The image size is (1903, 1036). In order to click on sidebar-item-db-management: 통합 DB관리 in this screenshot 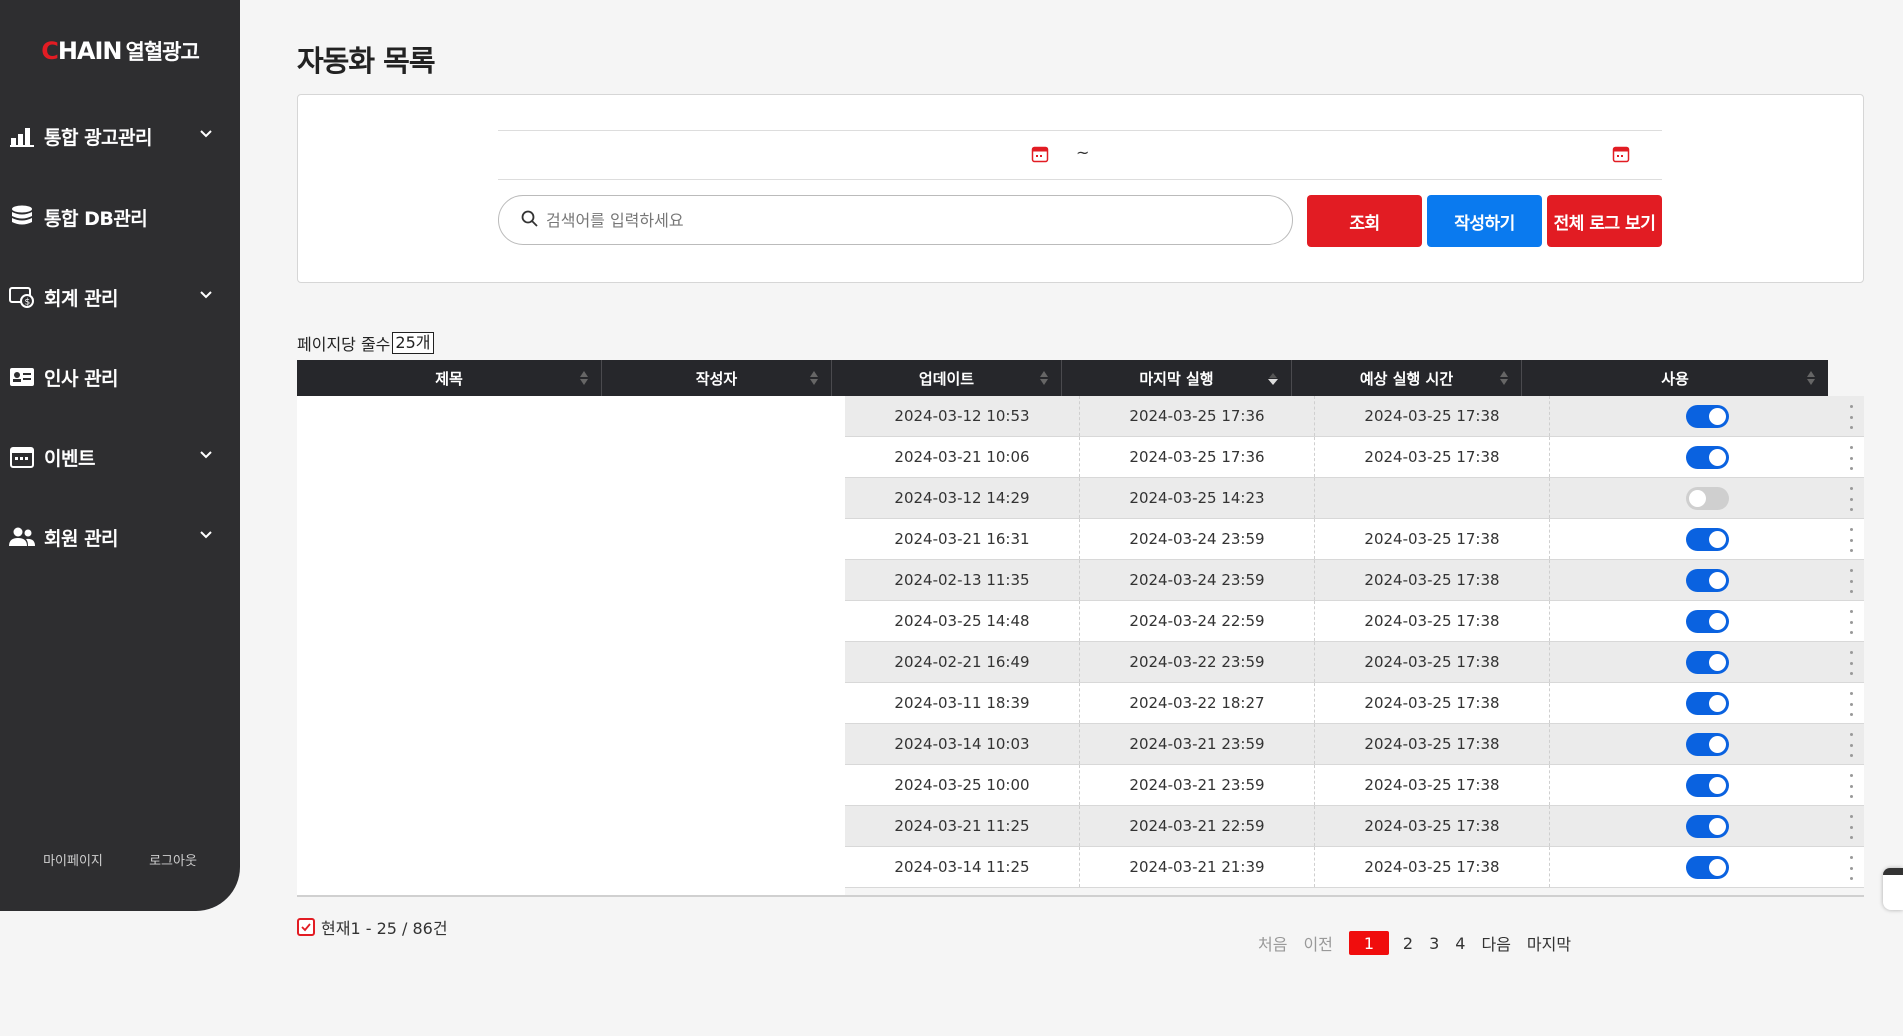, I will do `click(120, 217)`.